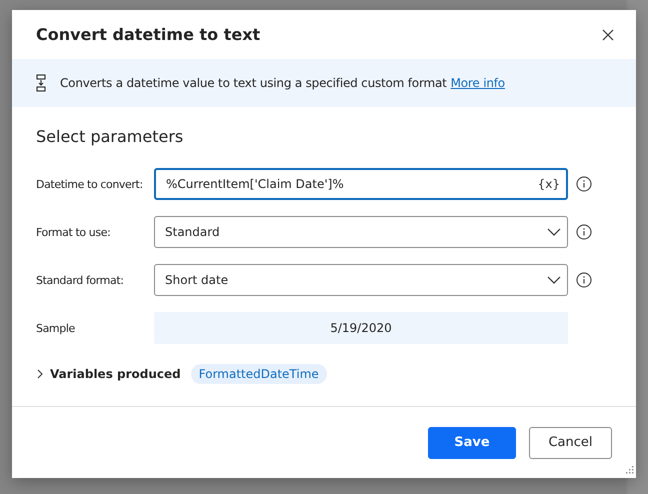 The width and height of the screenshot is (648, 494). I want to click on variables-label: Variables produced, so click(115, 374).